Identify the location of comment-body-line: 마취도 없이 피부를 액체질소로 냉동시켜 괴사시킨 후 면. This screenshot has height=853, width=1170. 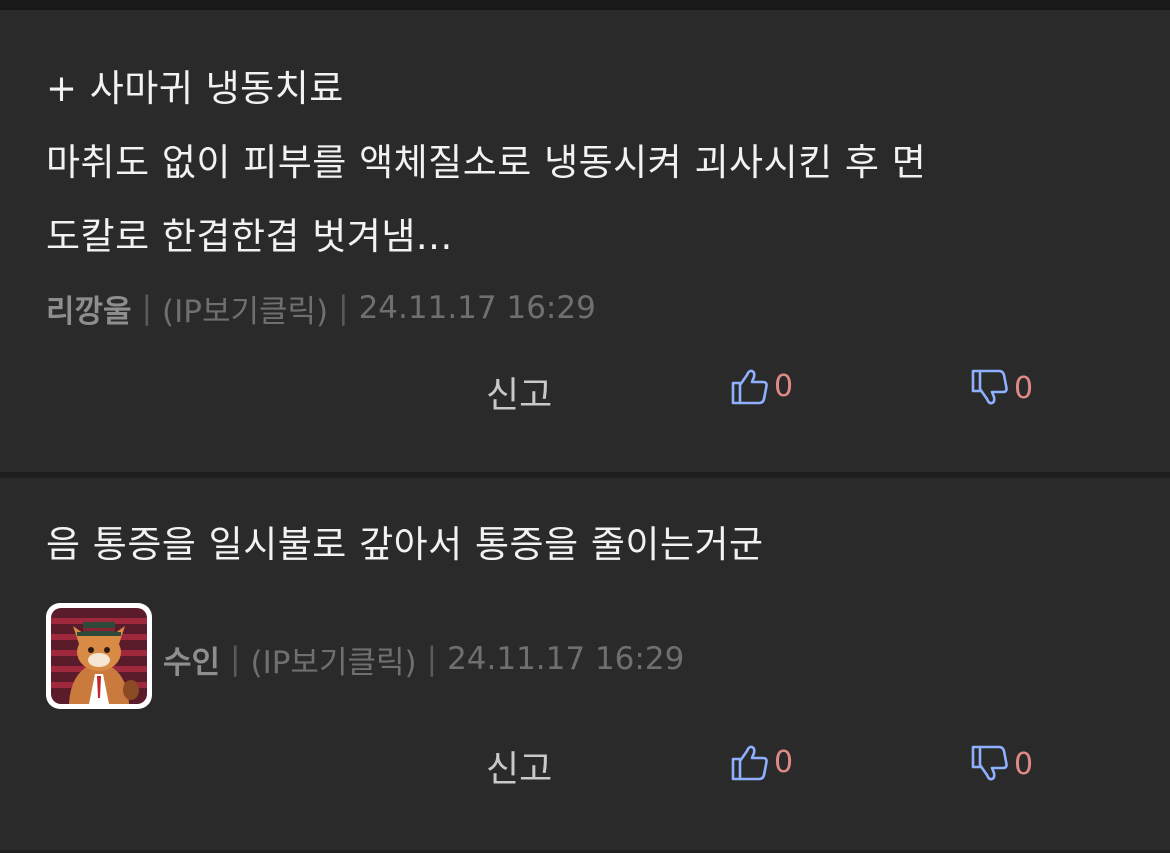
(486, 162).